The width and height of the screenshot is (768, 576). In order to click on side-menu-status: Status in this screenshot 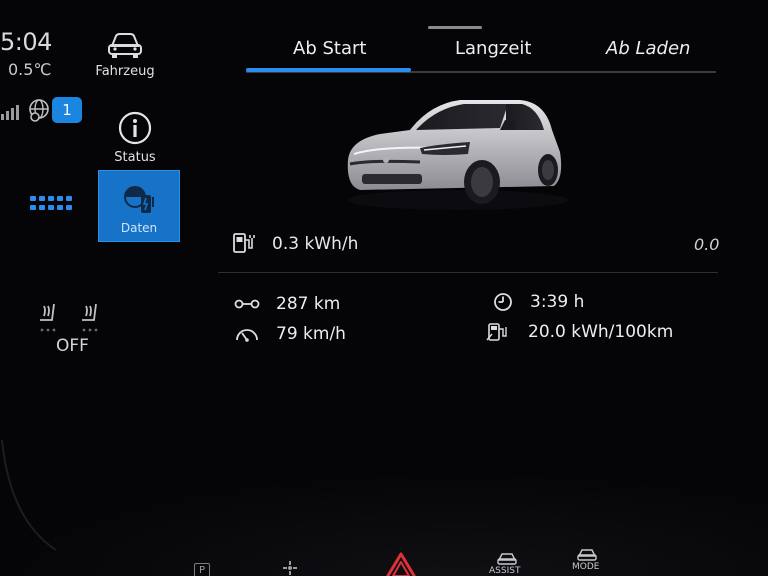, I will do `click(135, 137)`.